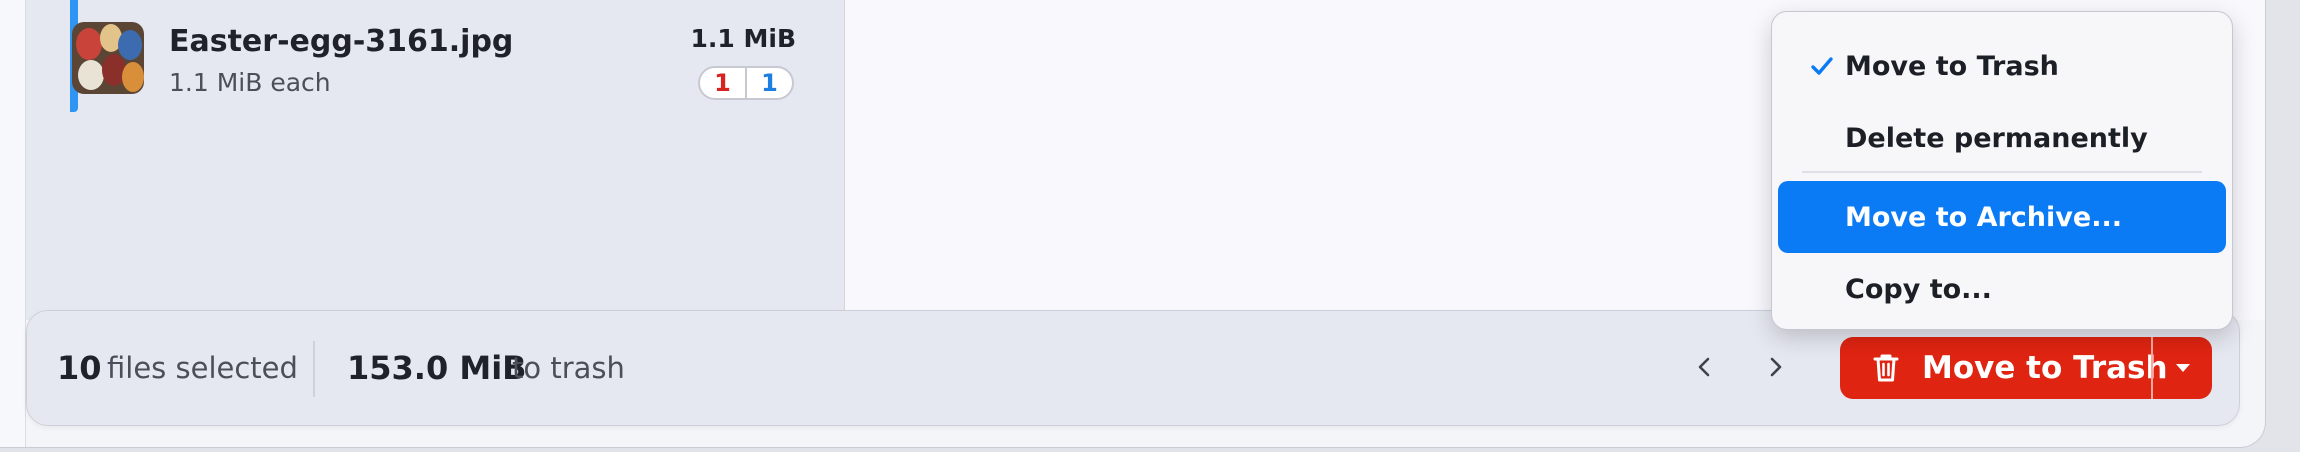 The height and width of the screenshot is (452, 2300). Describe the element at coordinates (2045, 368) in the screenshot. I see `move-to-trash-label: Move to Trash` at that location.